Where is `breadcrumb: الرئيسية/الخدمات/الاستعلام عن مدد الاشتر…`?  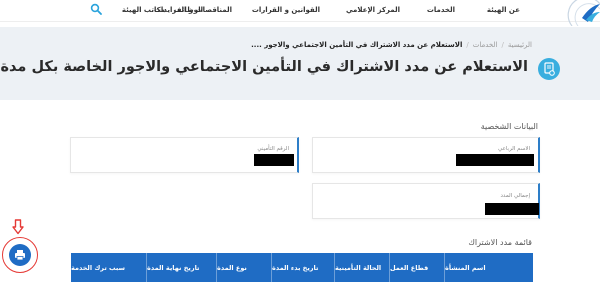 breadcrumb: الرئيسية/الخدمات/الاستعلام عن مدد الاشتر… is located at coordinates (391, 45).